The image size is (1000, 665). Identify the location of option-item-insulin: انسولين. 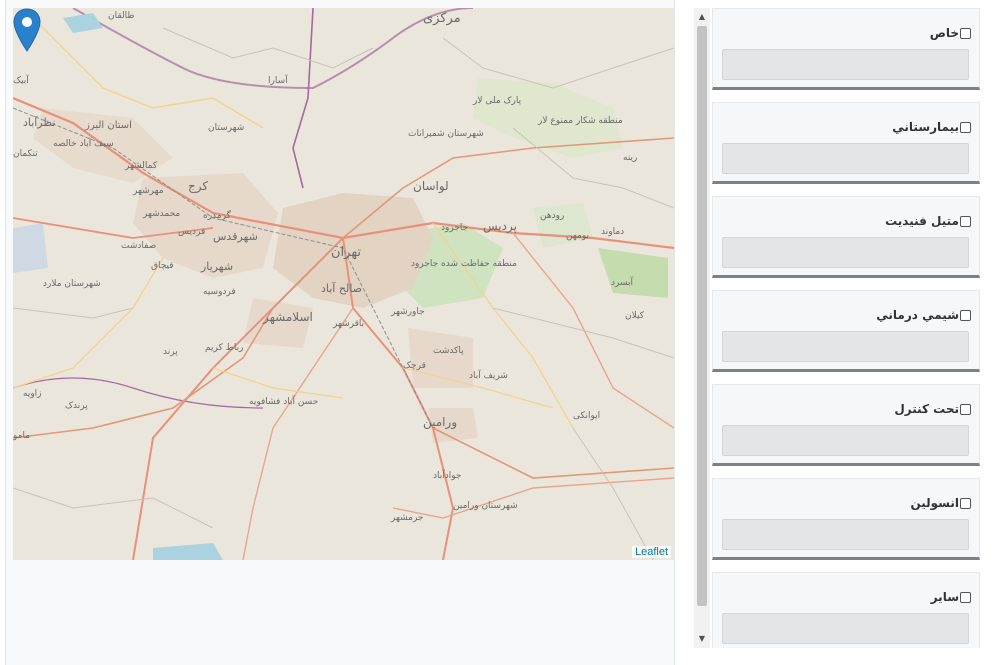
(846, 519).